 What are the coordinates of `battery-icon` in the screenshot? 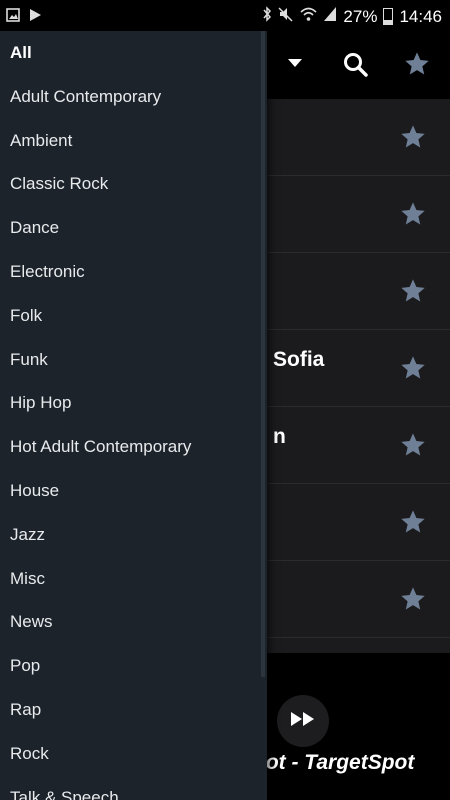 It's located at (388, 16).